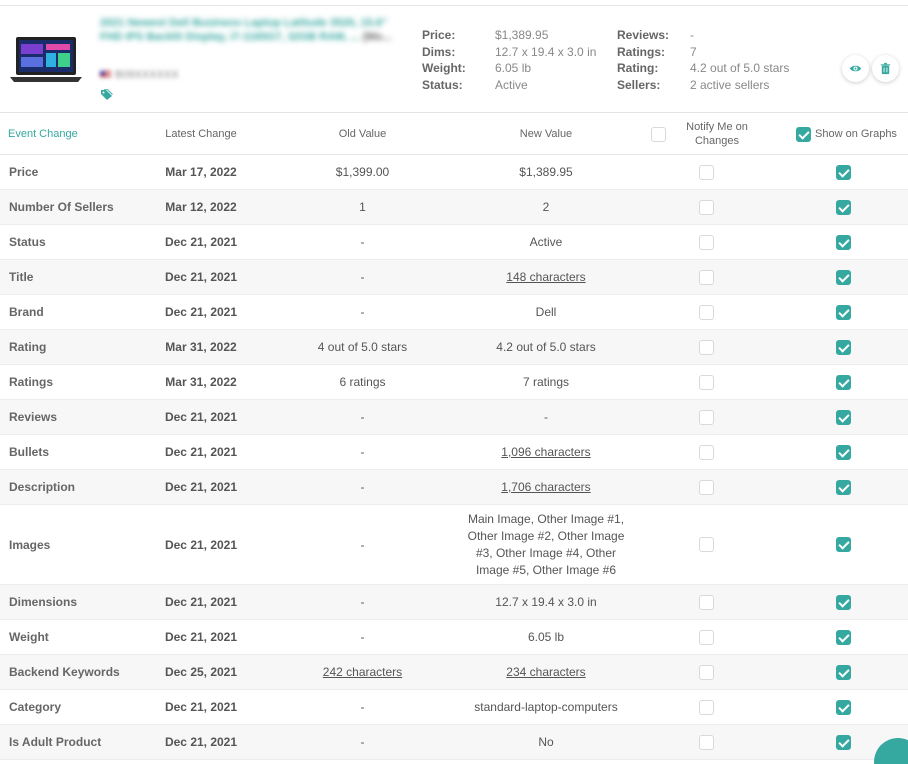 The width and height of the screenshot is (908, 764). What do you see at coordinates (201, 382) in the screenshot?
I see `latest-change: Mar 31, 2022` at bounding box center [201, 382].